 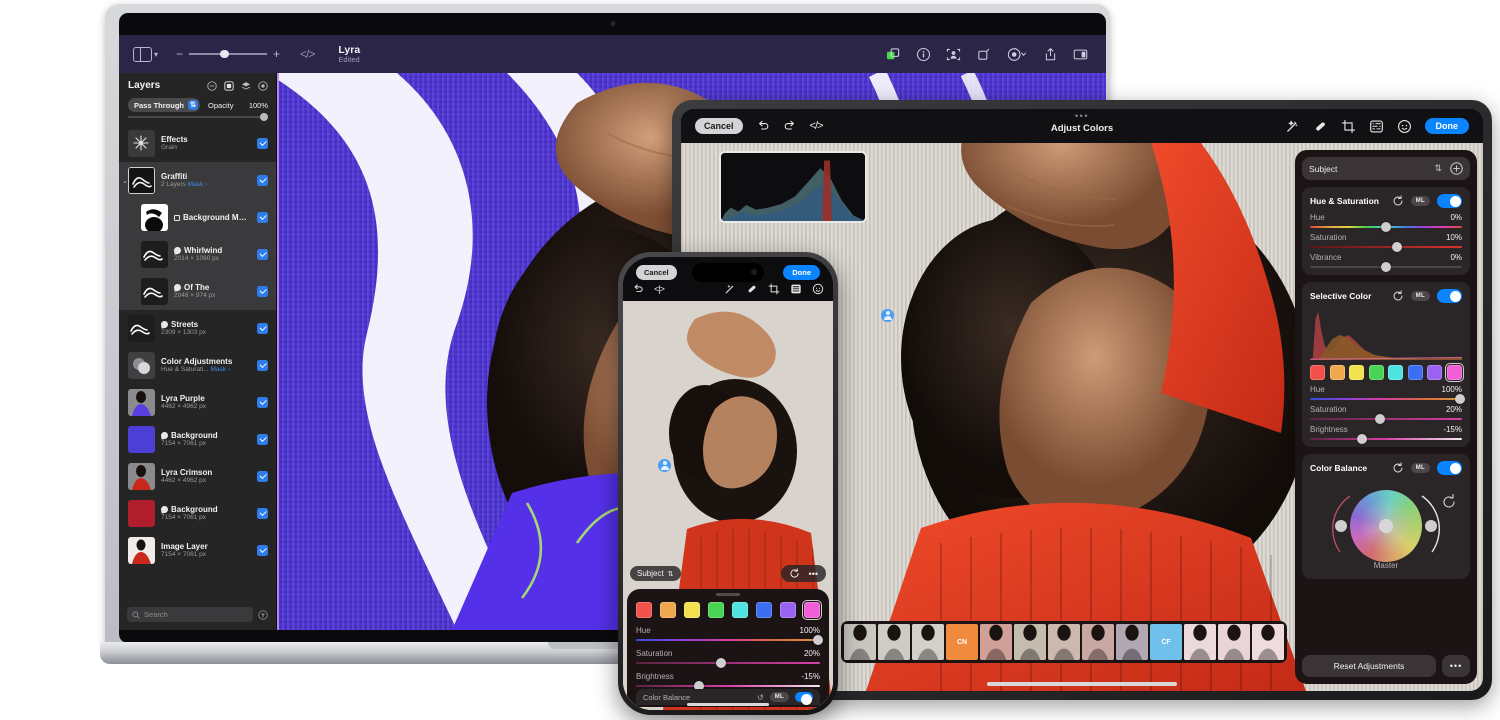 What do you see at coordinates (962, 642) in the screenshot?
I see `filter-label-frame: CN` at bounding box center [962, 642].